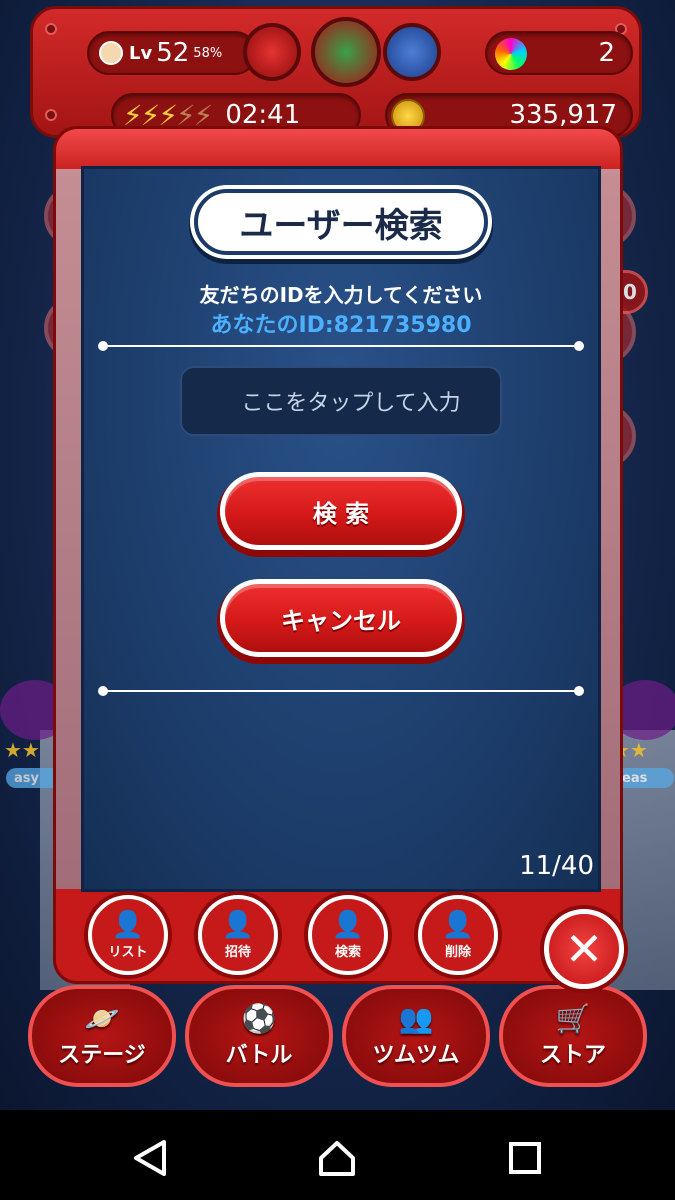 The width and height of the screenshot is (675, 1200). What do you see at coordinates (458, 924) in the screenshot?
I see `user-delete-icon: 👤` at bounding box center [458, 924].